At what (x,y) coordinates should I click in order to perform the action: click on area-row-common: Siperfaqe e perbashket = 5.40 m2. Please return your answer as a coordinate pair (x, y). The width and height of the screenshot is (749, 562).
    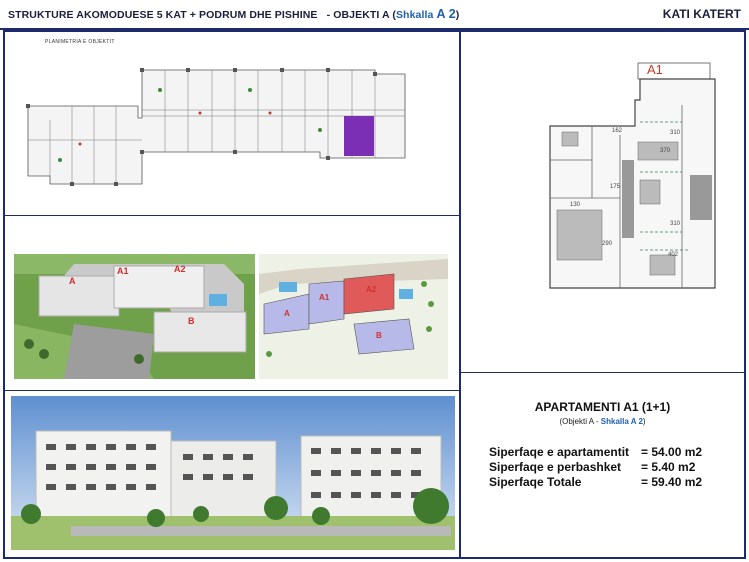
    Looking at the image, I should click on (592, 467).